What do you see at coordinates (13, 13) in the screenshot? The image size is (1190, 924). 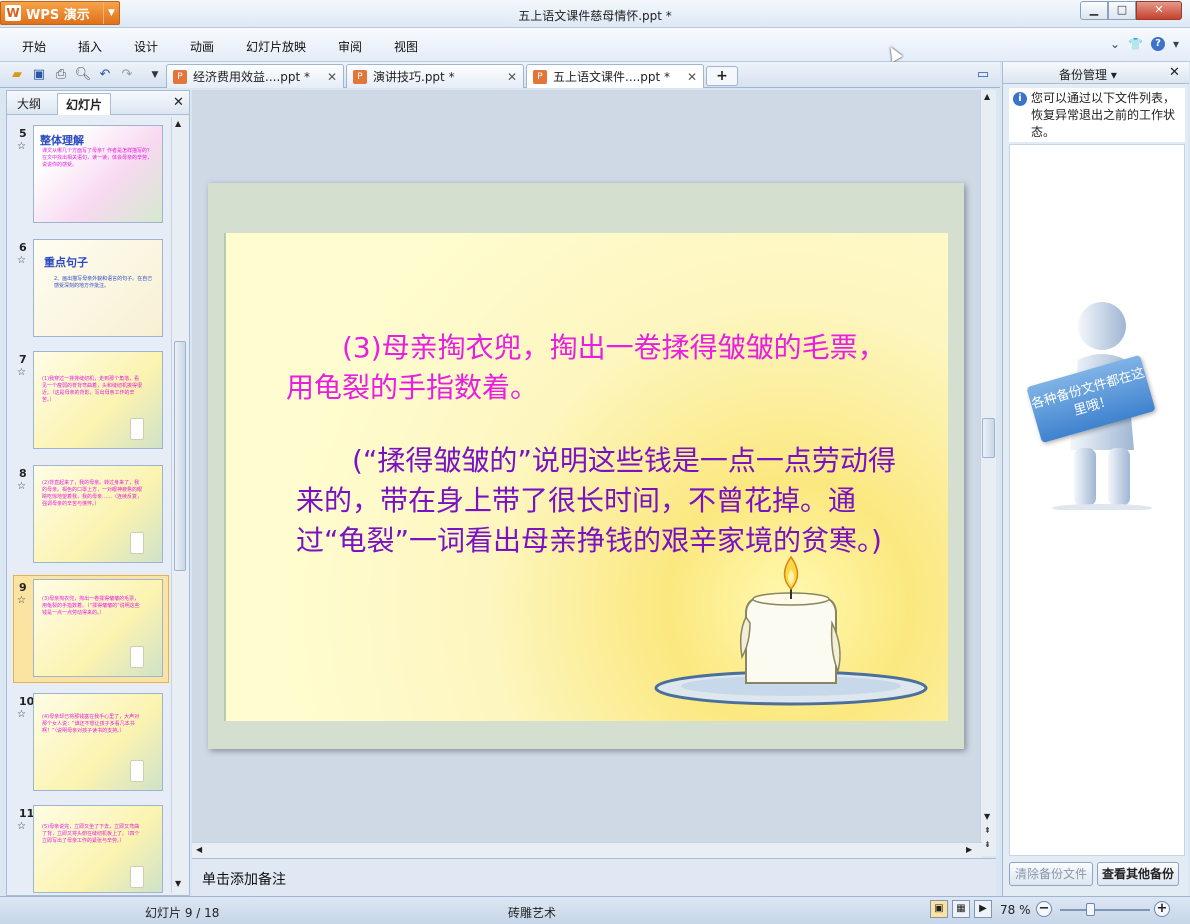 I see `wps-logo-icon: W` at bounding box center [13, 13].